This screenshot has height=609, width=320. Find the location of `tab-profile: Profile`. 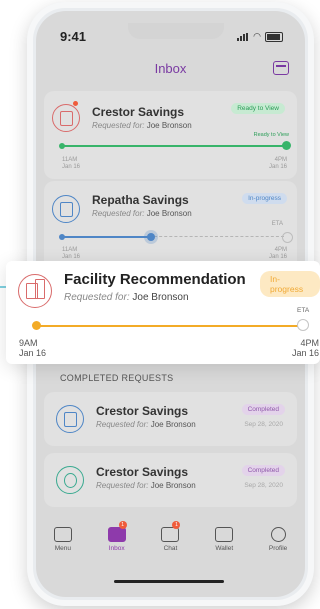

tab-profile: Profile is located at coordinates (278, 541).